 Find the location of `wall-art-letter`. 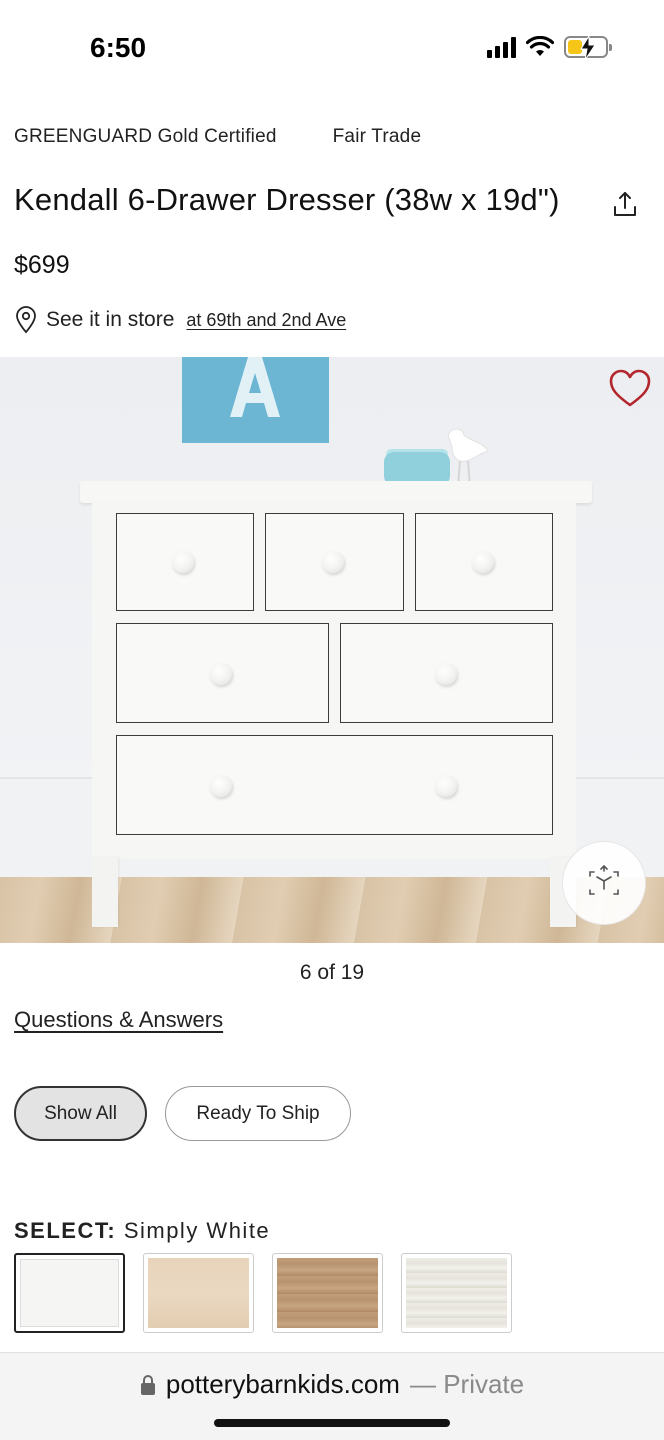

wall-art-letter is located at coordinates (255, 387).